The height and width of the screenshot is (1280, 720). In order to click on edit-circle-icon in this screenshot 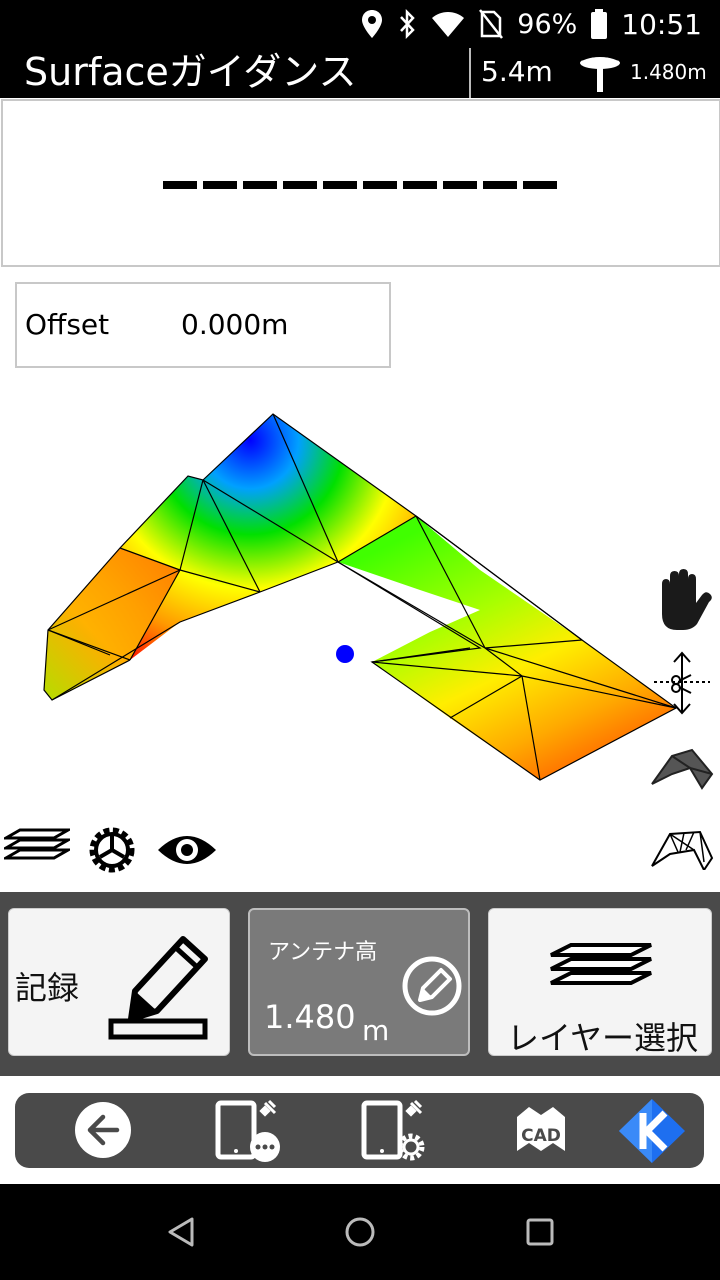, I will do `click(432, 988)`.